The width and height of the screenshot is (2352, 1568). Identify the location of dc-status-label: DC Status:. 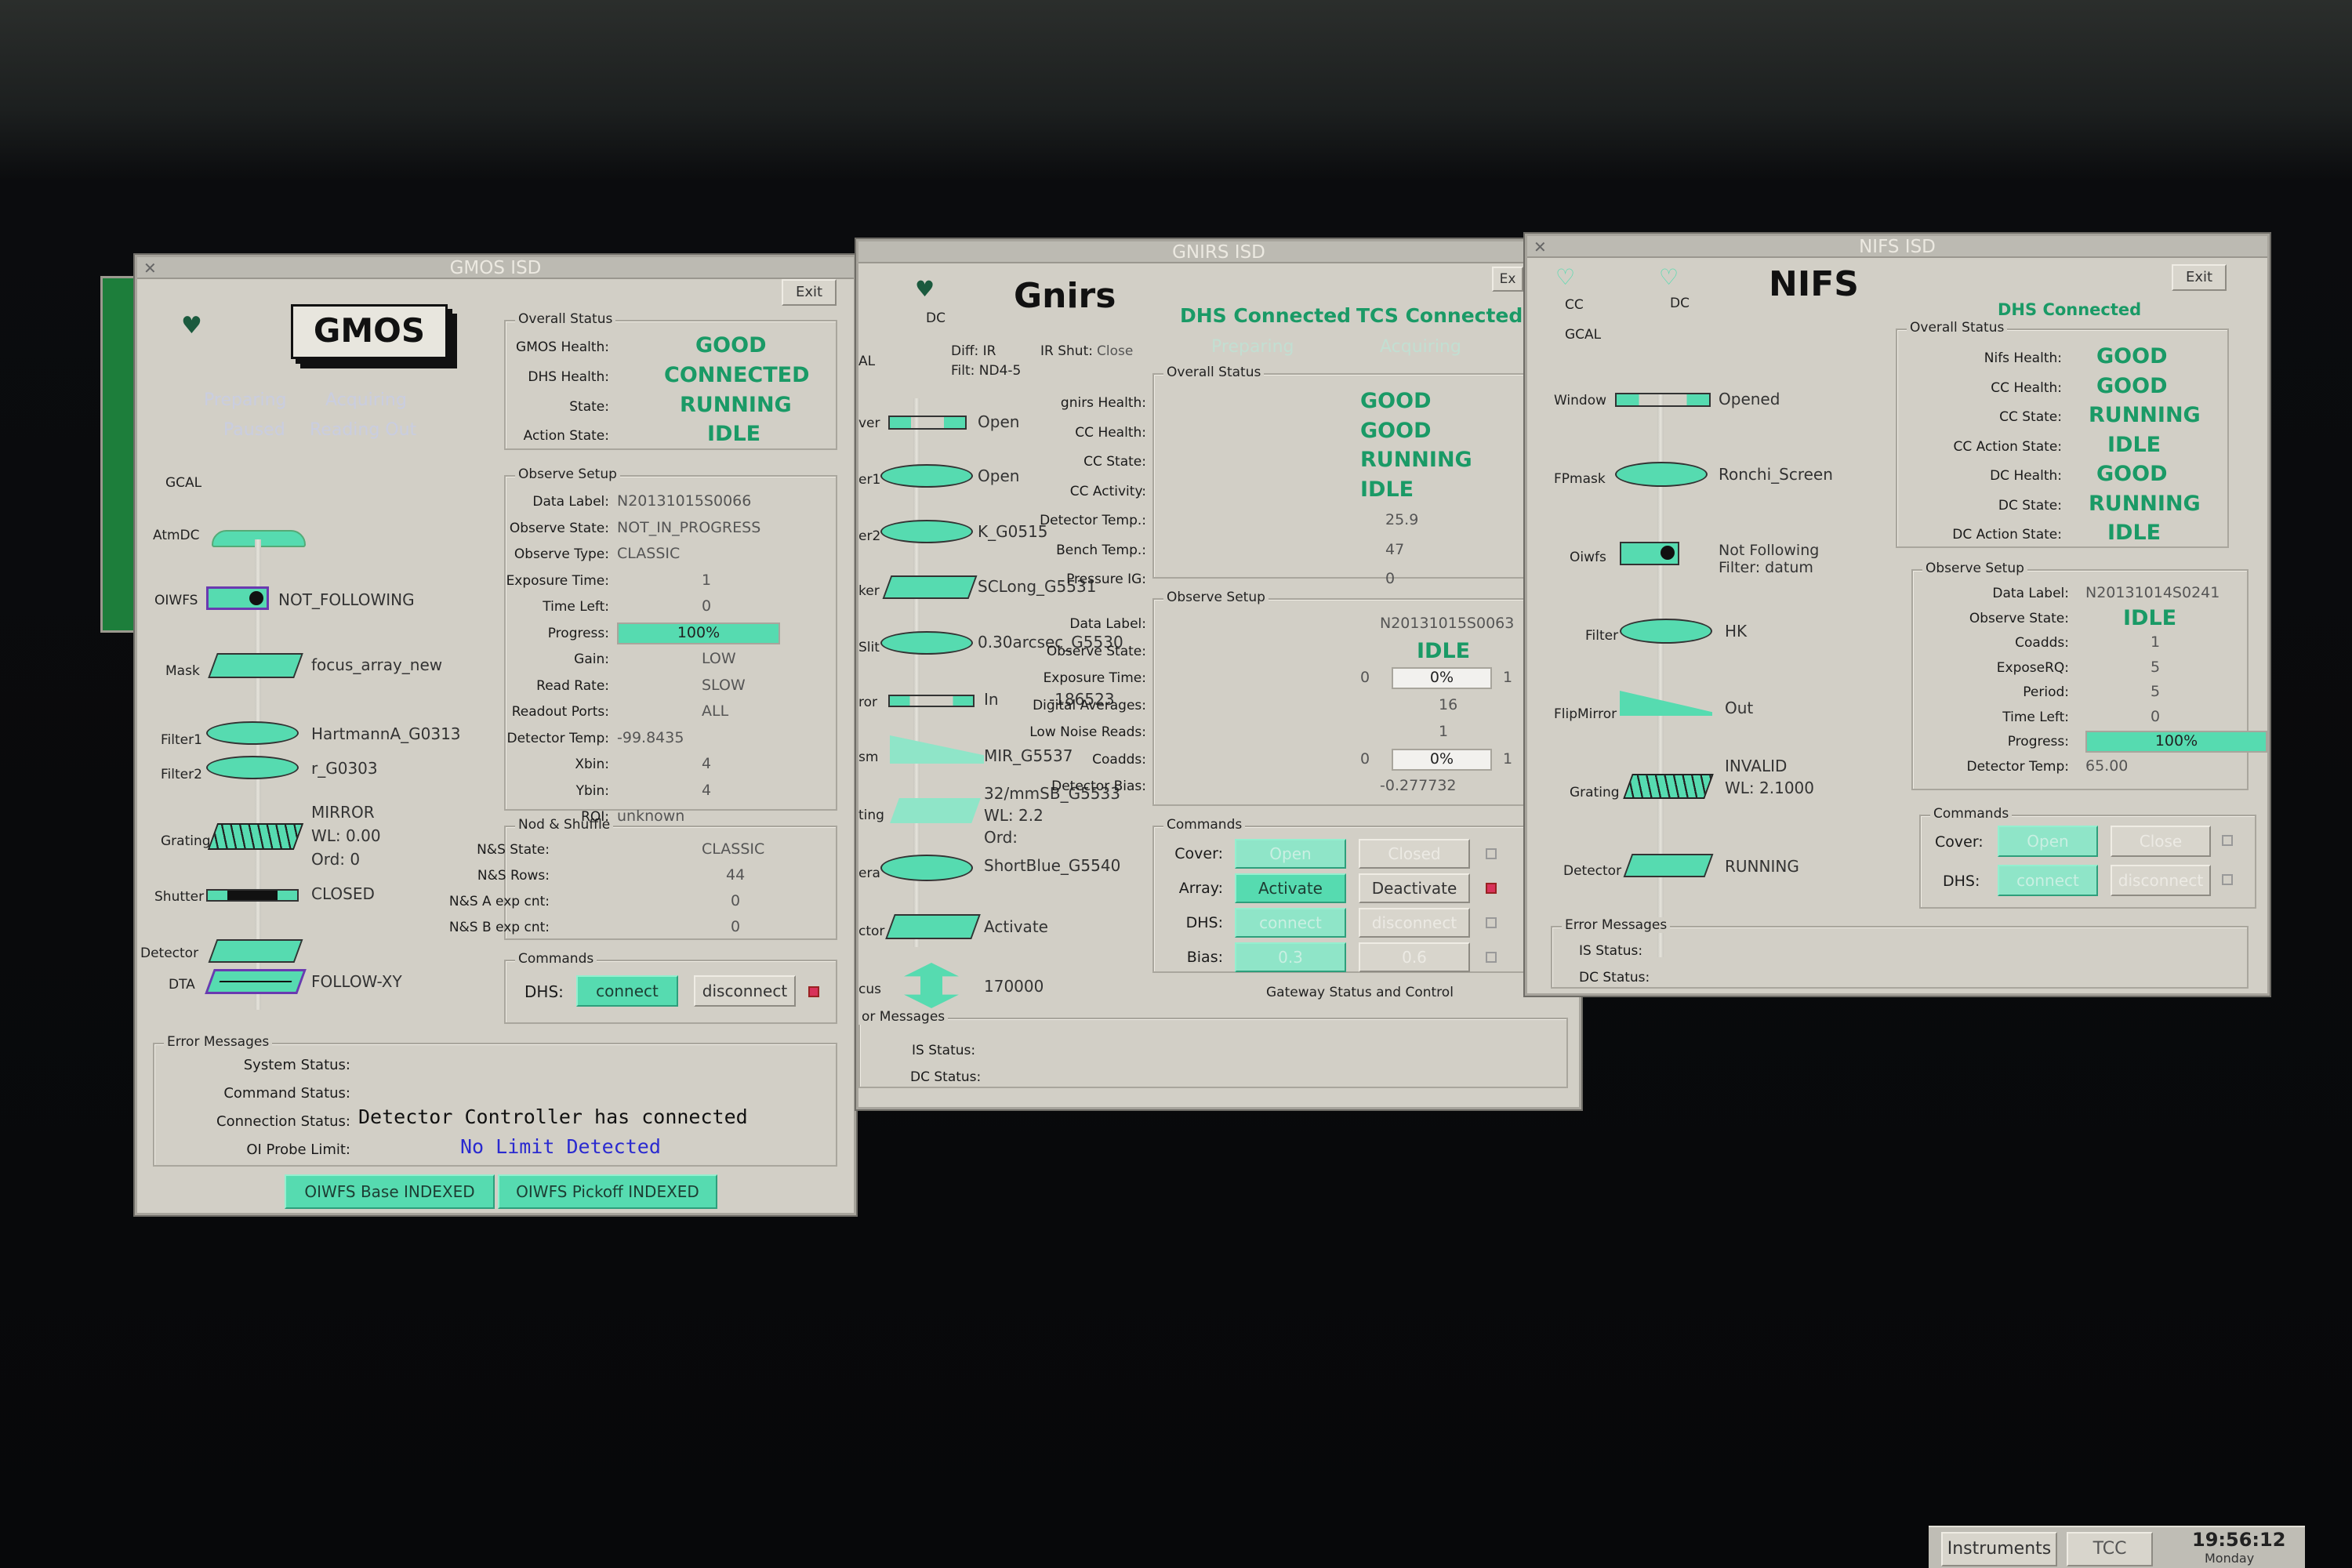
(946, 1077).